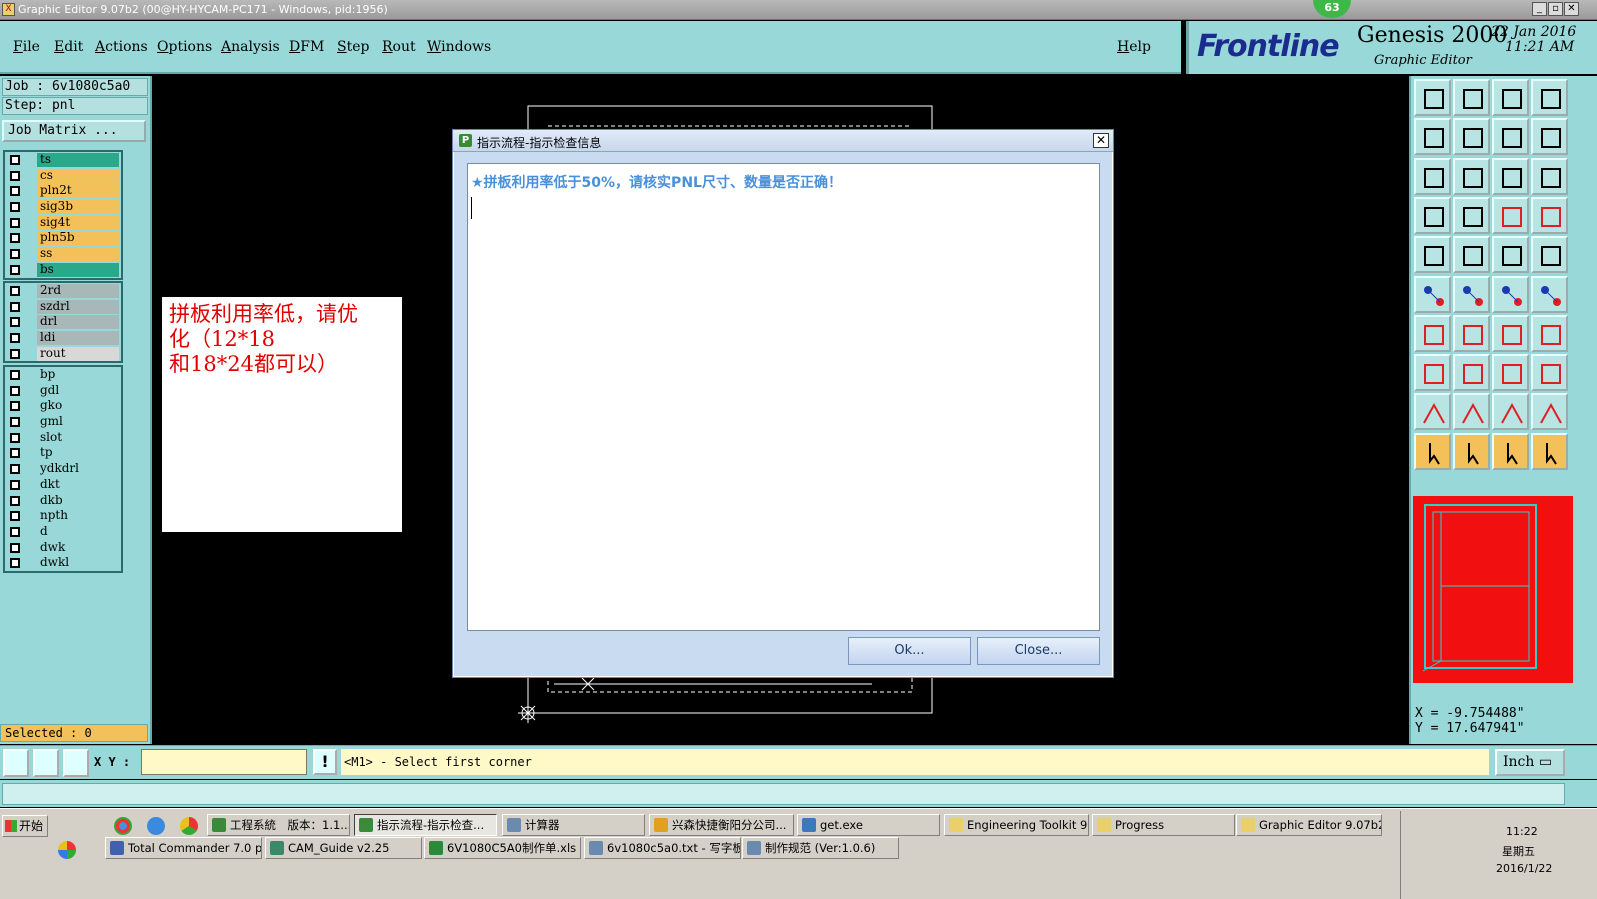  What do you see at coordinates (78, 469) in the screenshot?
I see `layer-name: ydkdrl` at bounding box center [78, 469].